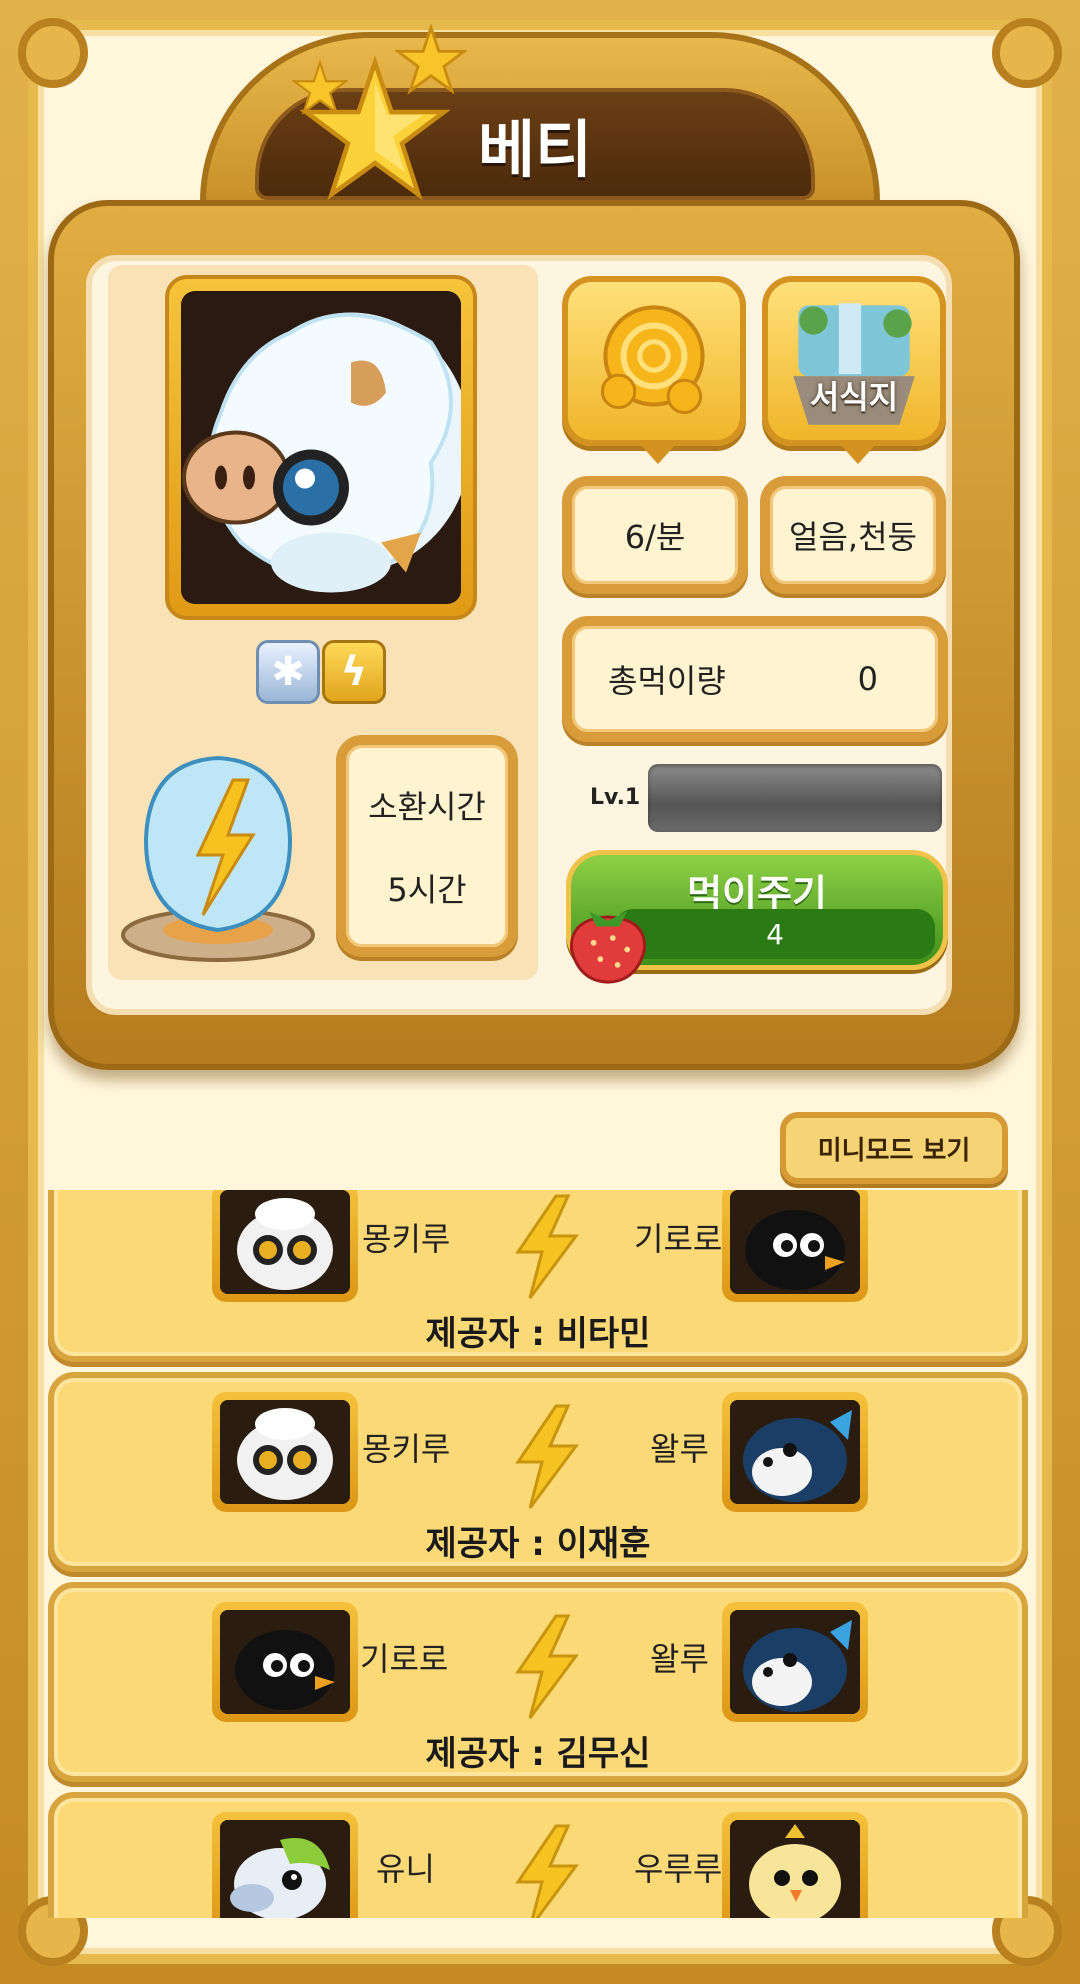 This screenshot has width=1080, height=1984. I want to click on summon-time-label: 소환시간, so click(427, 806).